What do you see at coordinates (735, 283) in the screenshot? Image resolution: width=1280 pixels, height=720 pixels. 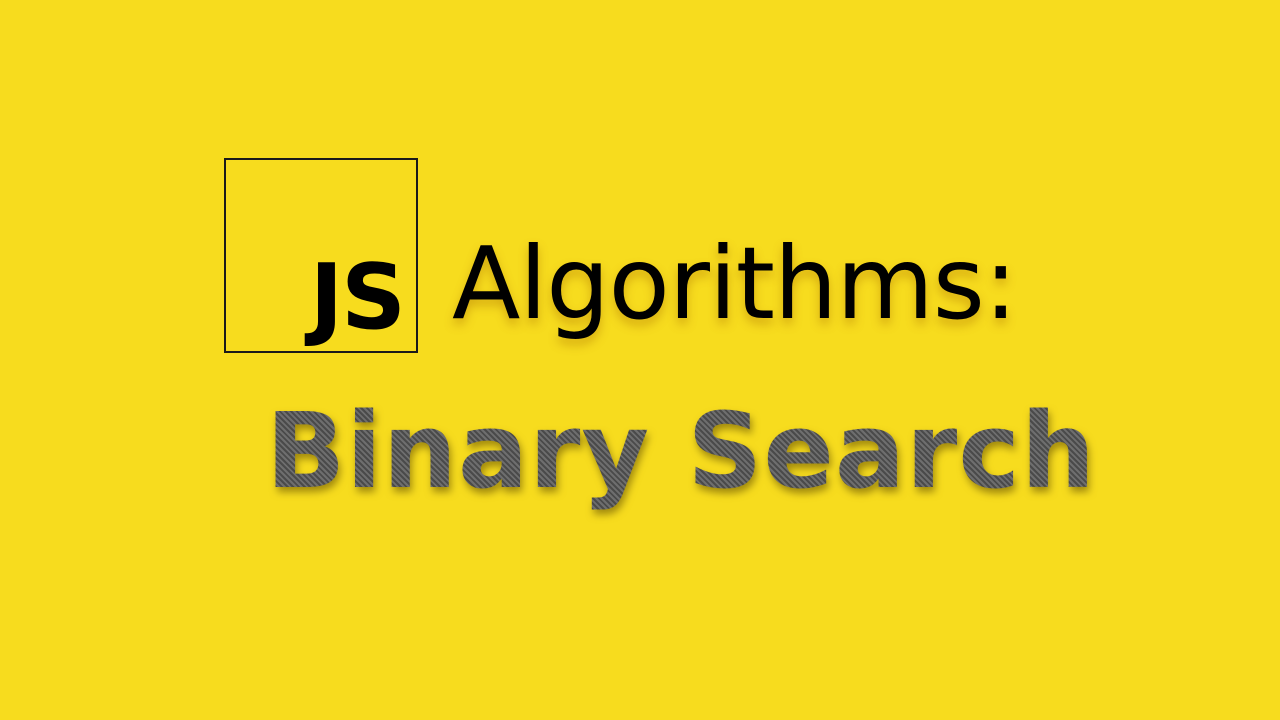 I see `slide-title: Algorithms:` at bounding box center [735, 283].